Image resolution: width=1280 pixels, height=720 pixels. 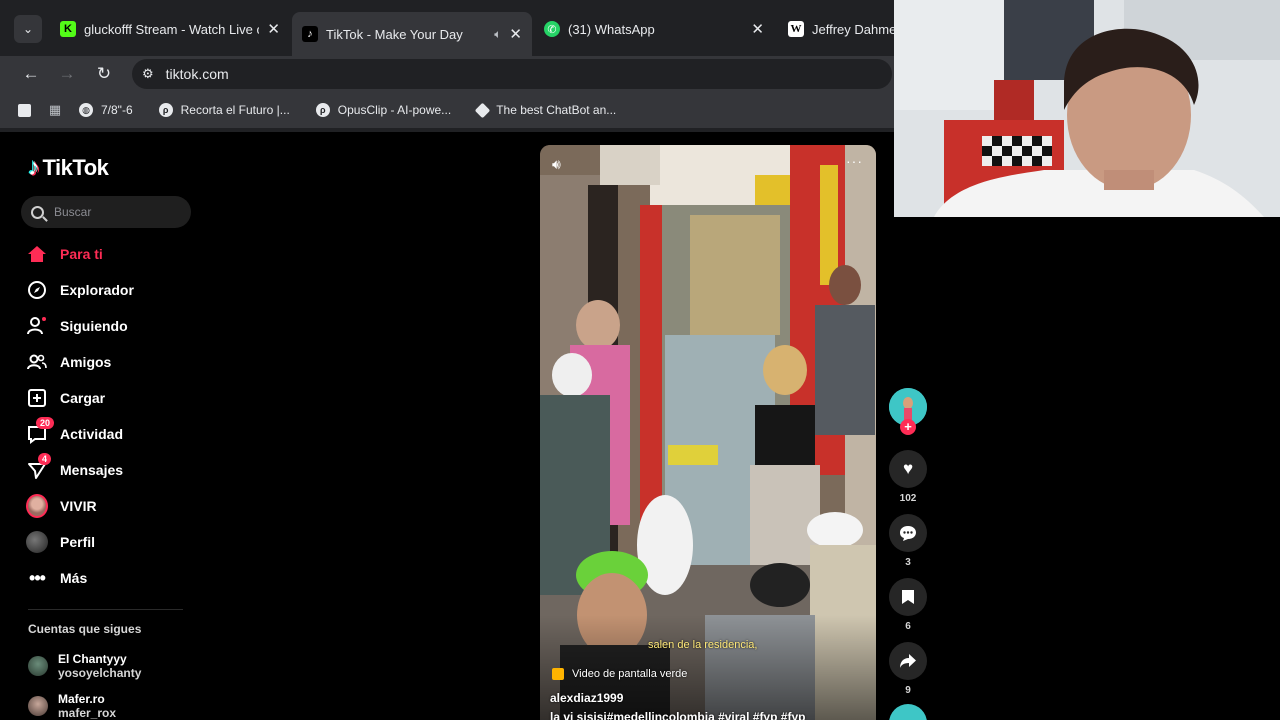 What do you see at coordinates (92, 434) in the screenshot?
I see `nav-label: Actividad` at bounding box center [92, 434].